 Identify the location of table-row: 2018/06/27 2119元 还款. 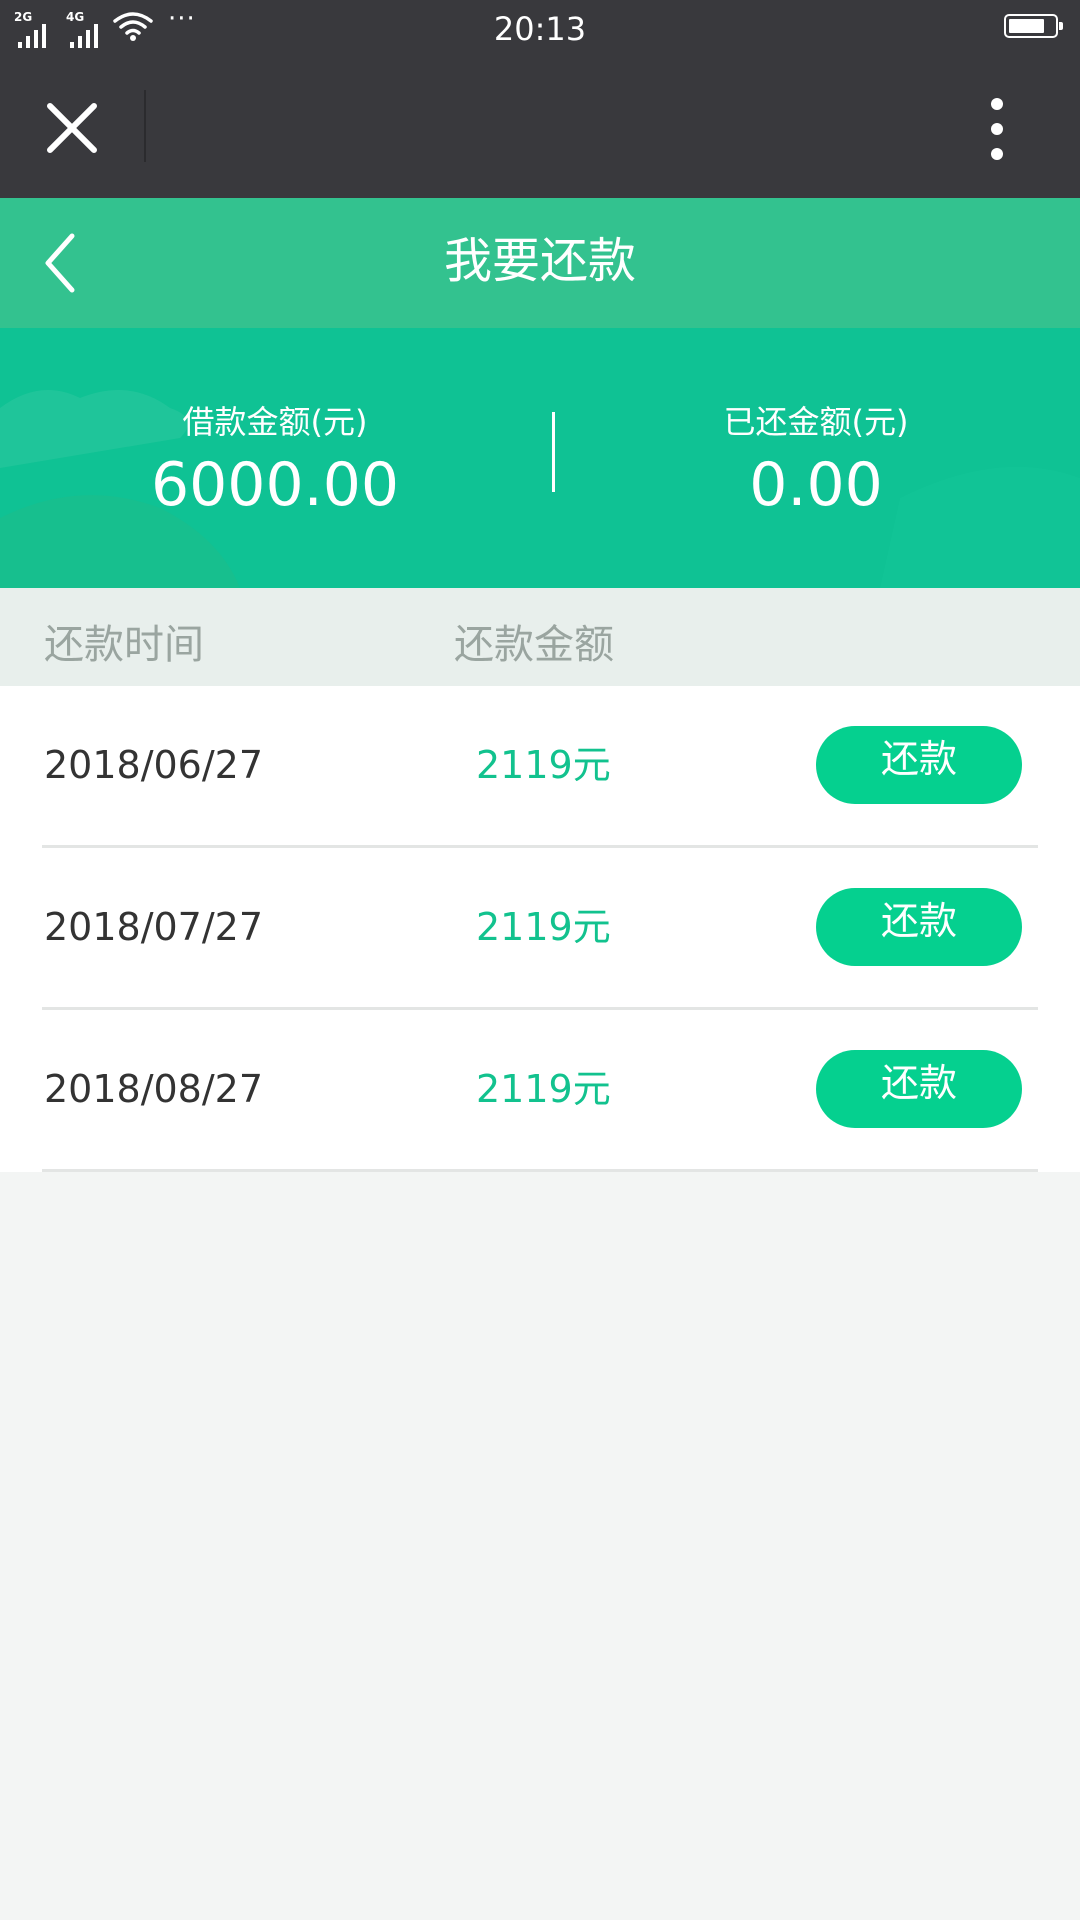
(540, 767).